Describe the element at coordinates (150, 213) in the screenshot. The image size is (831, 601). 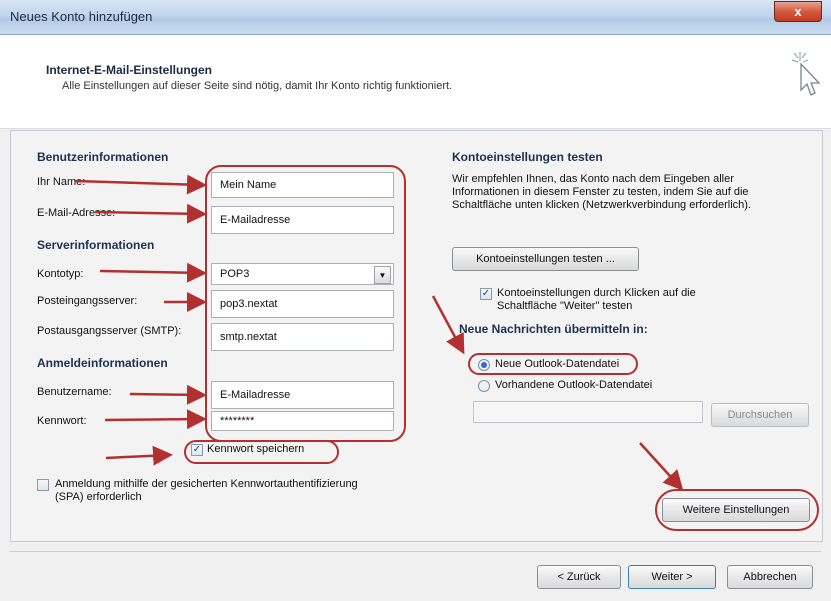
I see `arrow-email` at that location.